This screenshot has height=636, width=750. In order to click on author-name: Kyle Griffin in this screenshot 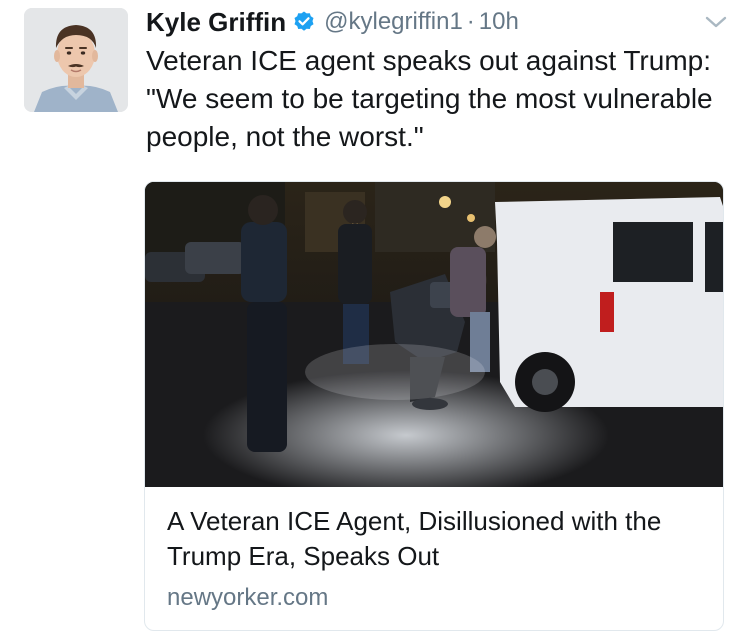, I will do `click(216, 22)`.